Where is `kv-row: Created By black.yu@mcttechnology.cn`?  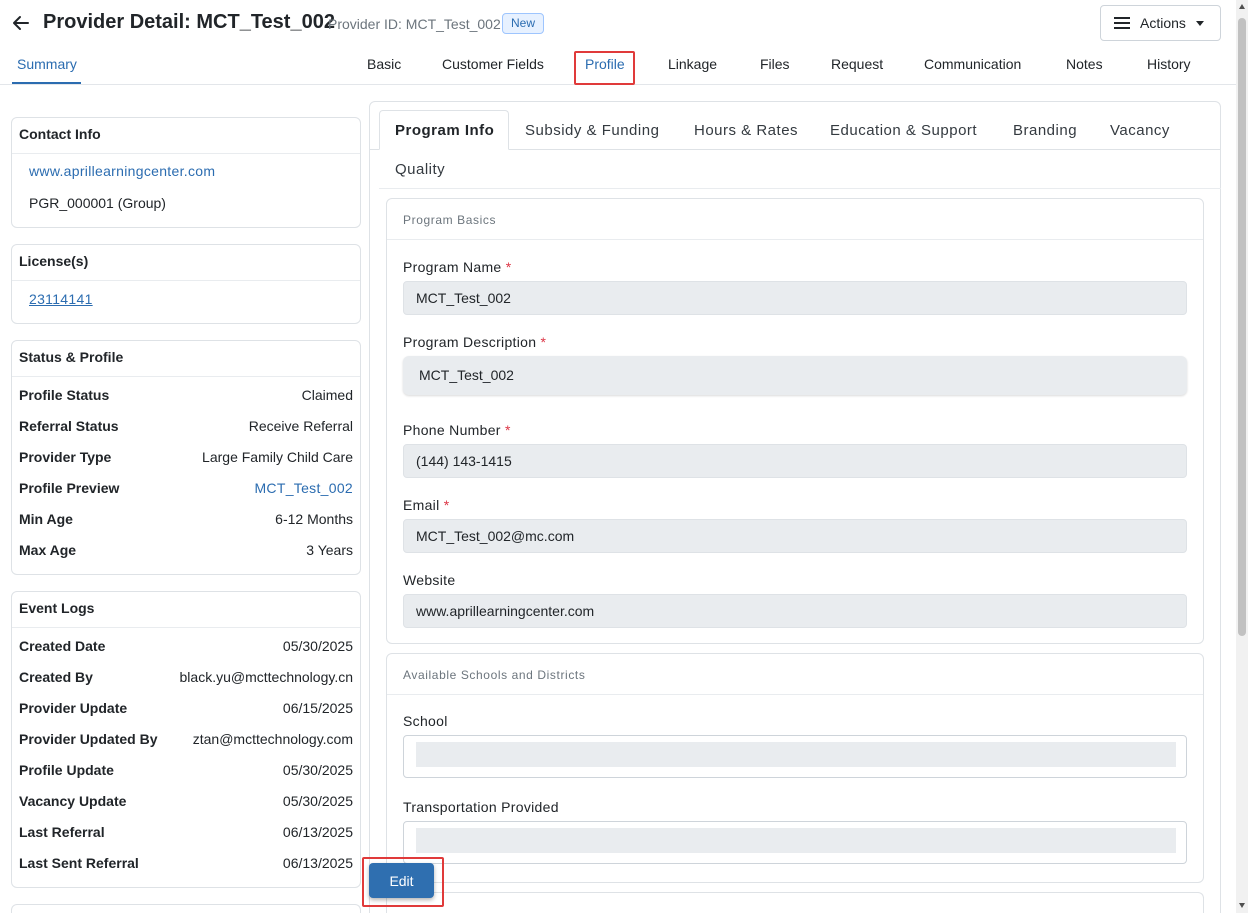 kv-row: Created By black.yu@mcttechnology.cn is located at coordinates (186, 677).